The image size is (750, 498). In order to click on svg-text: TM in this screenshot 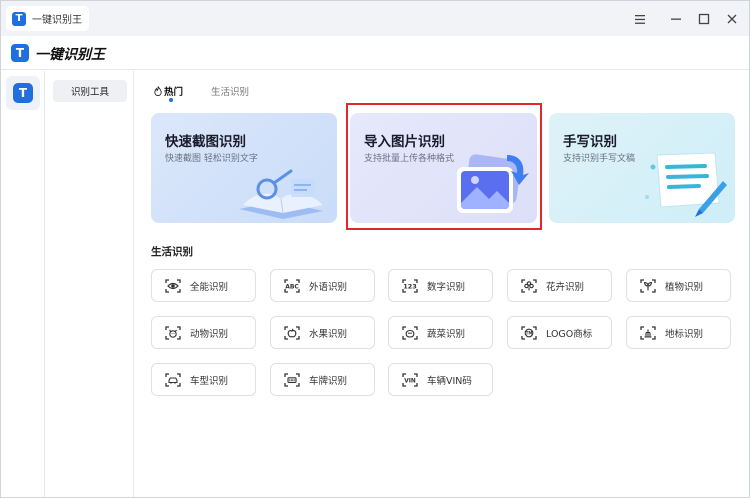, I will do `click(529, 332)`.